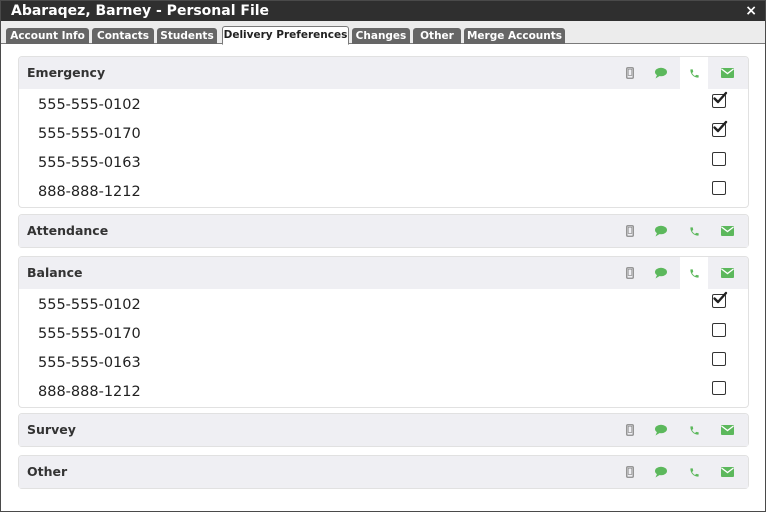  Describe the element at coordinates (187, 36) in the screenshot. I see `tab-students: Students` at that location.